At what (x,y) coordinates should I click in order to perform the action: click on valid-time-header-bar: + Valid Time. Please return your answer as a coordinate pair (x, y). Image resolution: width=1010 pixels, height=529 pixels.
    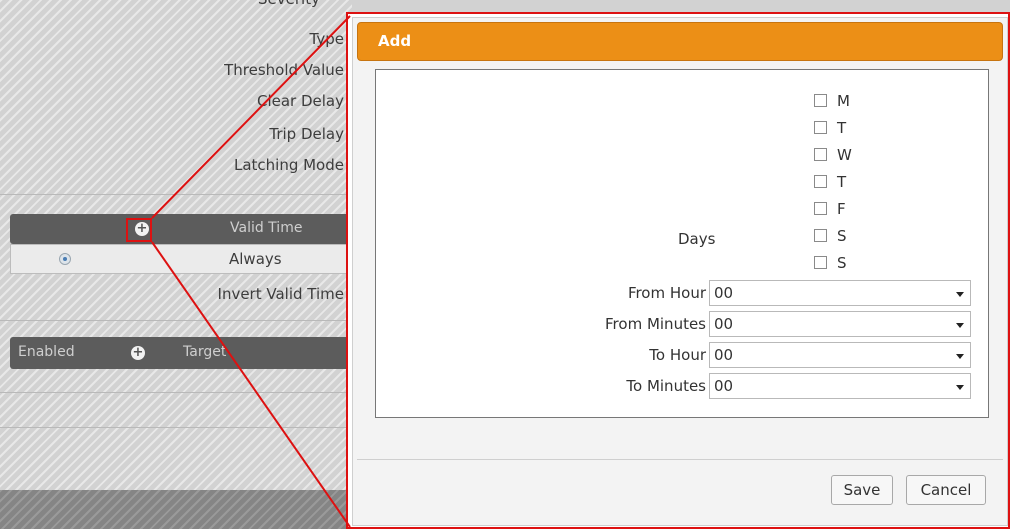
    Looking at the image, I should click on (181, 229).